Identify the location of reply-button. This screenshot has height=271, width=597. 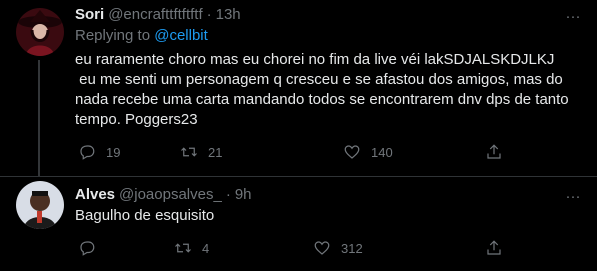
(87, 248).